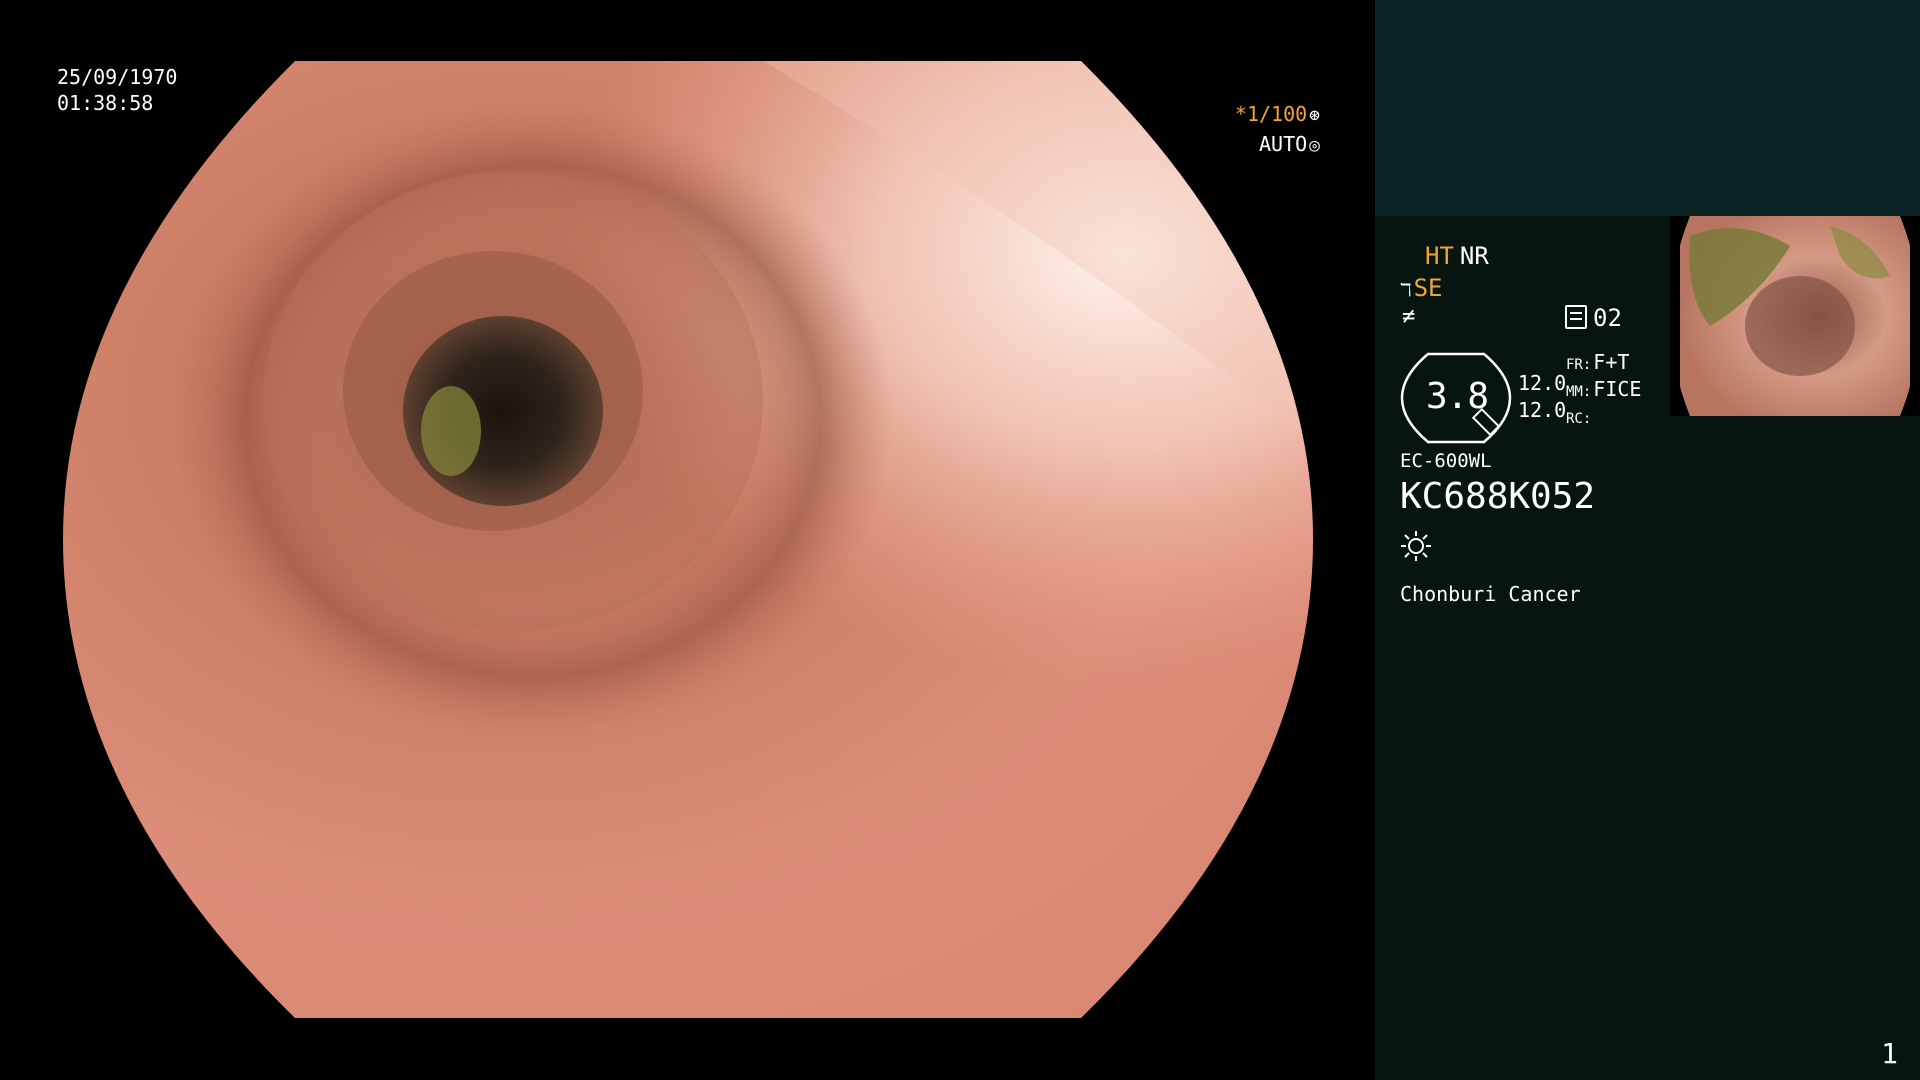  I want to click on fr-value: F+T, so click(1611, 362).